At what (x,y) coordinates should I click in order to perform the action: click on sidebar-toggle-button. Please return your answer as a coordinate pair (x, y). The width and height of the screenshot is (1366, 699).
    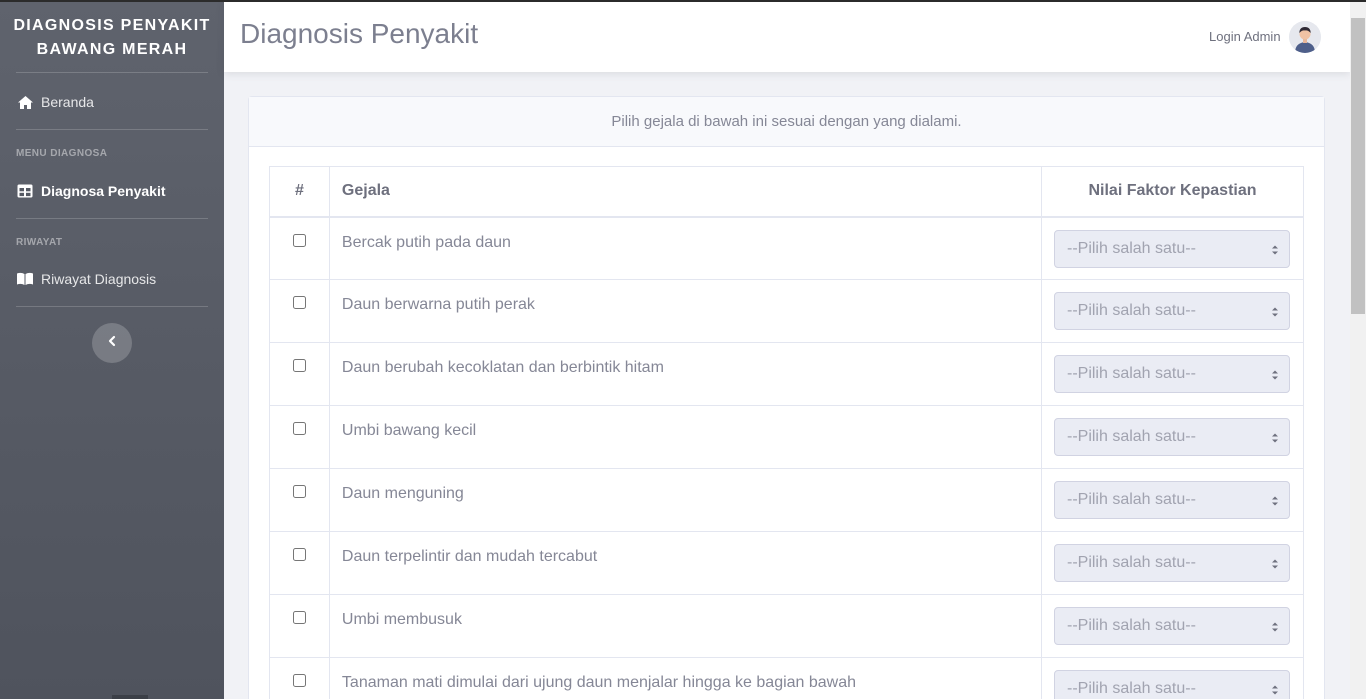
    Looking at the image, I should click on (112, 343).